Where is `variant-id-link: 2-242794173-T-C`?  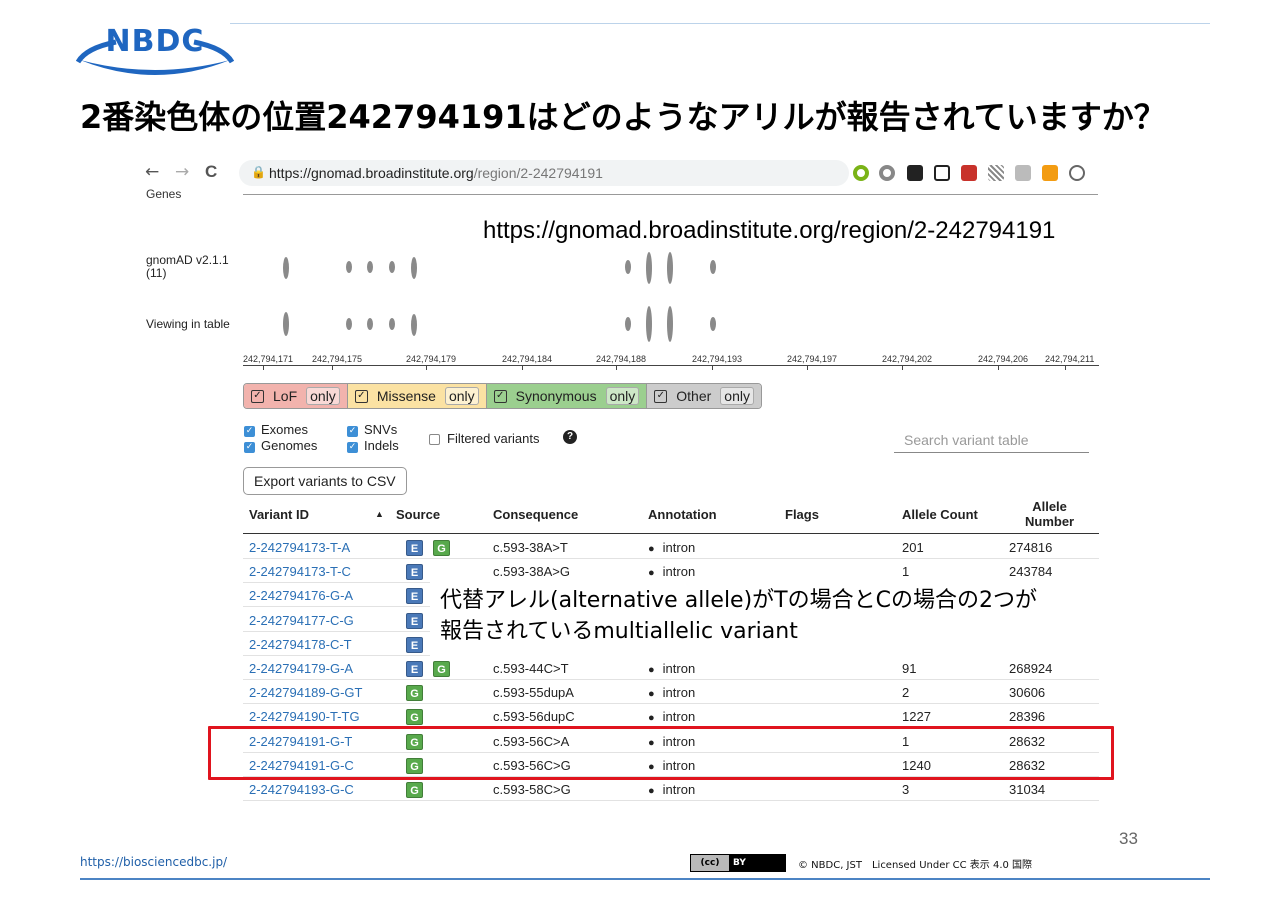
variant-id-link: 2-242794173-T-C is located at coordinates (300, 571).